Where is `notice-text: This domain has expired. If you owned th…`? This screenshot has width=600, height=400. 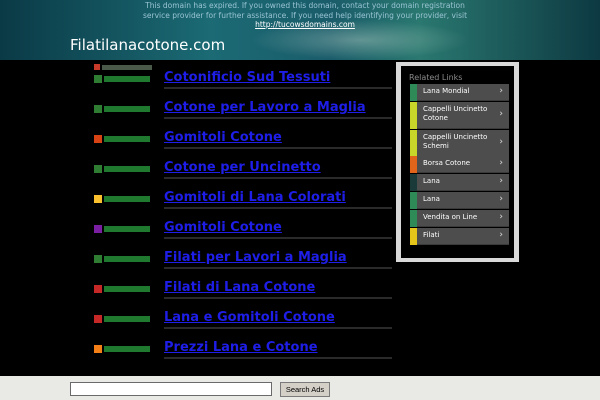 notice-text: This domain has expired. If you owned th… is located at coordinates (305, 10).